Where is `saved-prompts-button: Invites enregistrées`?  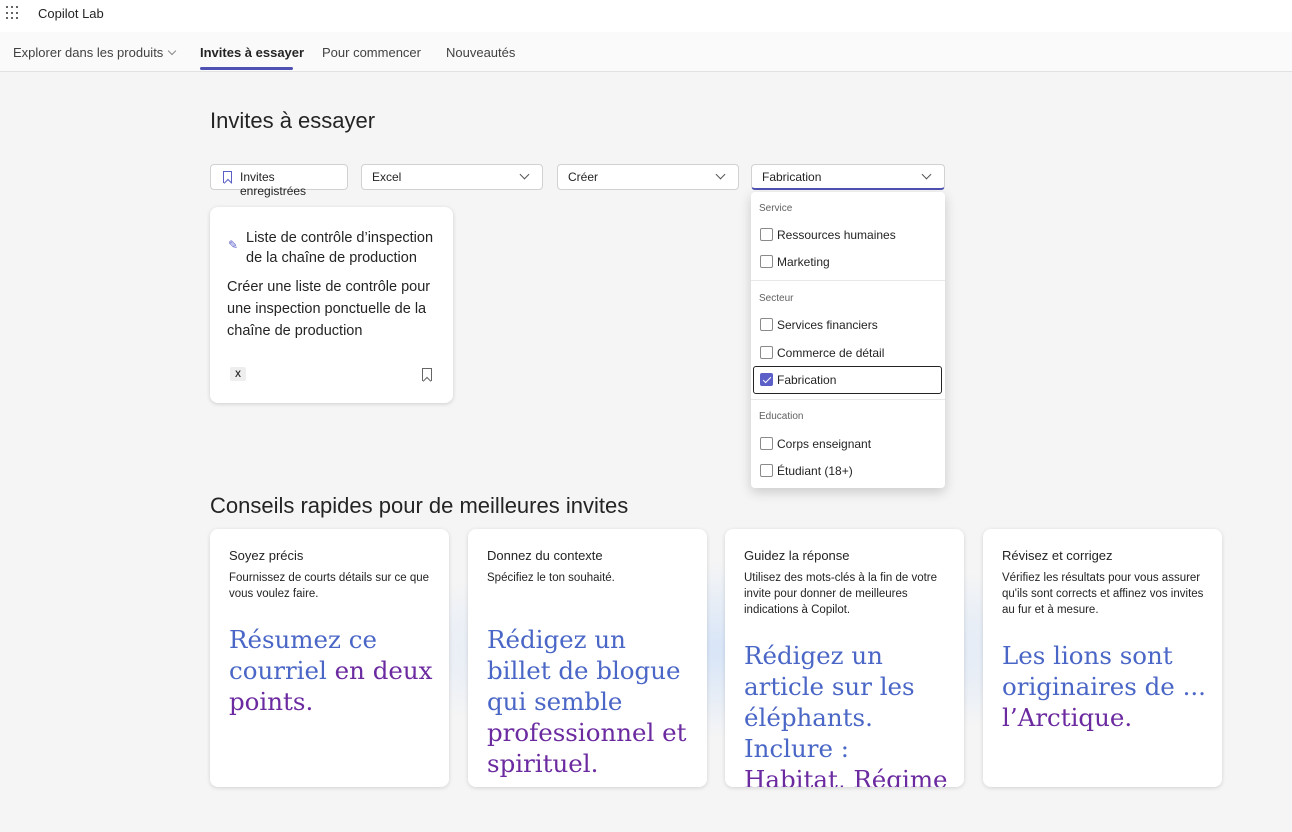
saved-prompts-button: Invites enregistrées is located at coordinates (279, 181).